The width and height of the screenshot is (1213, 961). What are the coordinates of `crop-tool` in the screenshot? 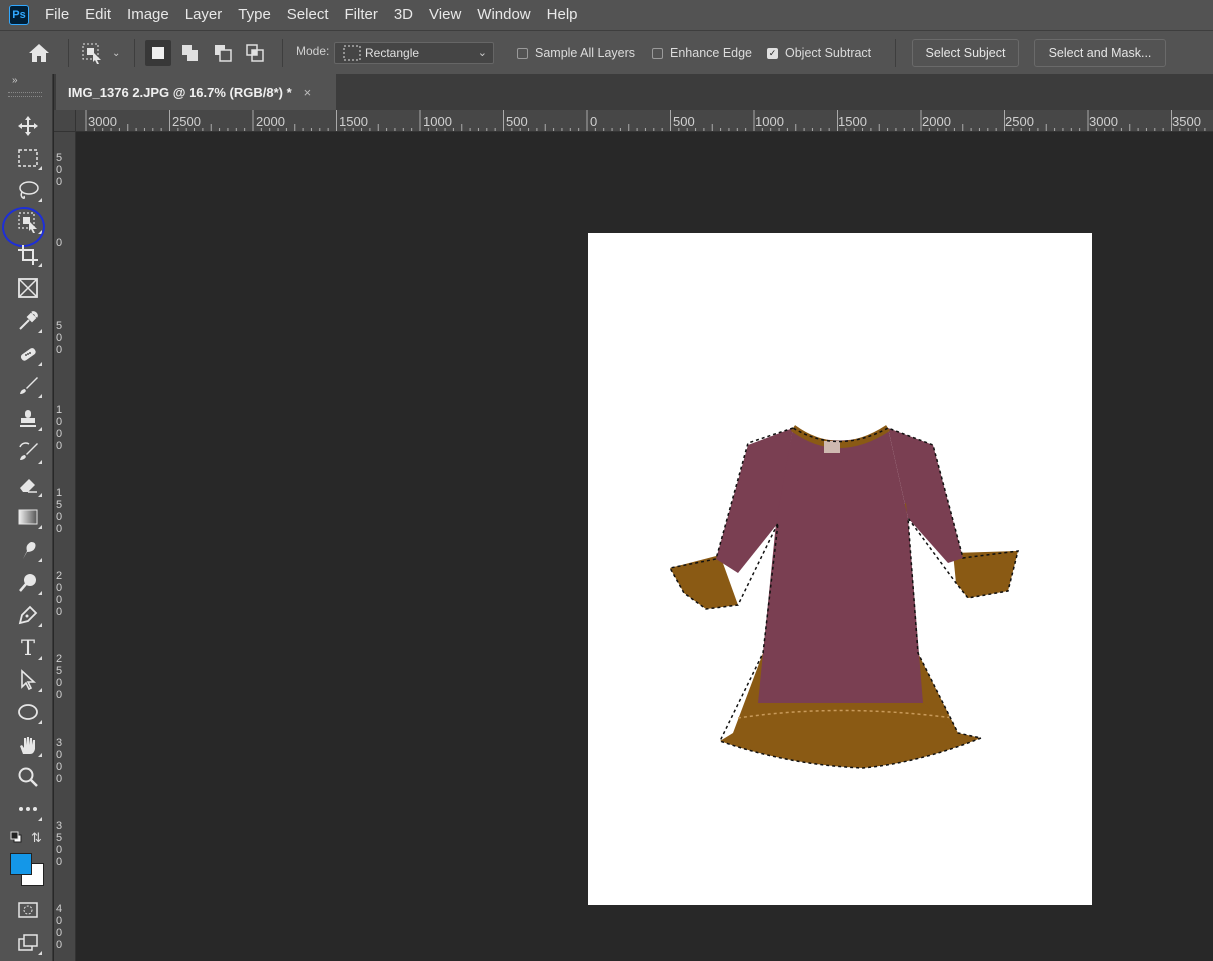 It's located at (28, 255).